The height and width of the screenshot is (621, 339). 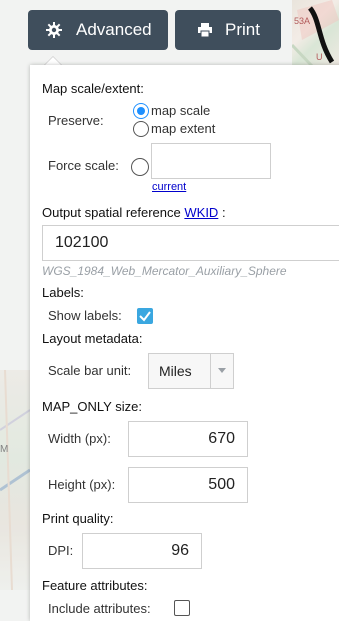 I want to click on map-extent-radio, so click(x=141, y=129).